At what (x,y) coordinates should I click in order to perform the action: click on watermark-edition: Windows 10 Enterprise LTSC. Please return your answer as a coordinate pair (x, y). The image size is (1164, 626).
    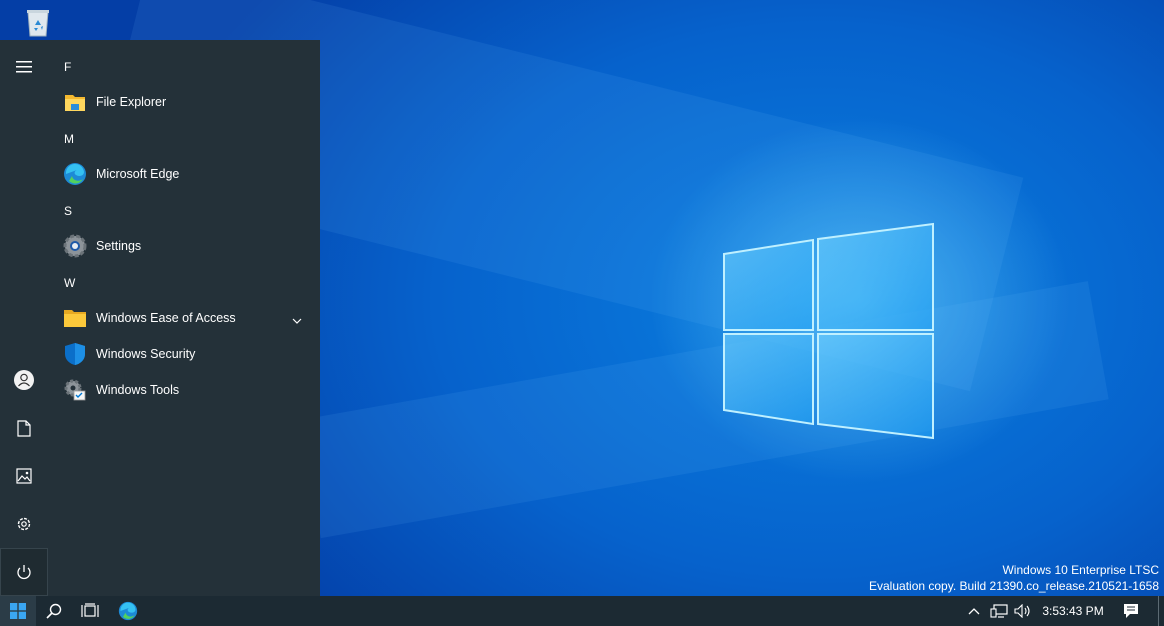
    Looking at the image, I should click on (1080, 570).